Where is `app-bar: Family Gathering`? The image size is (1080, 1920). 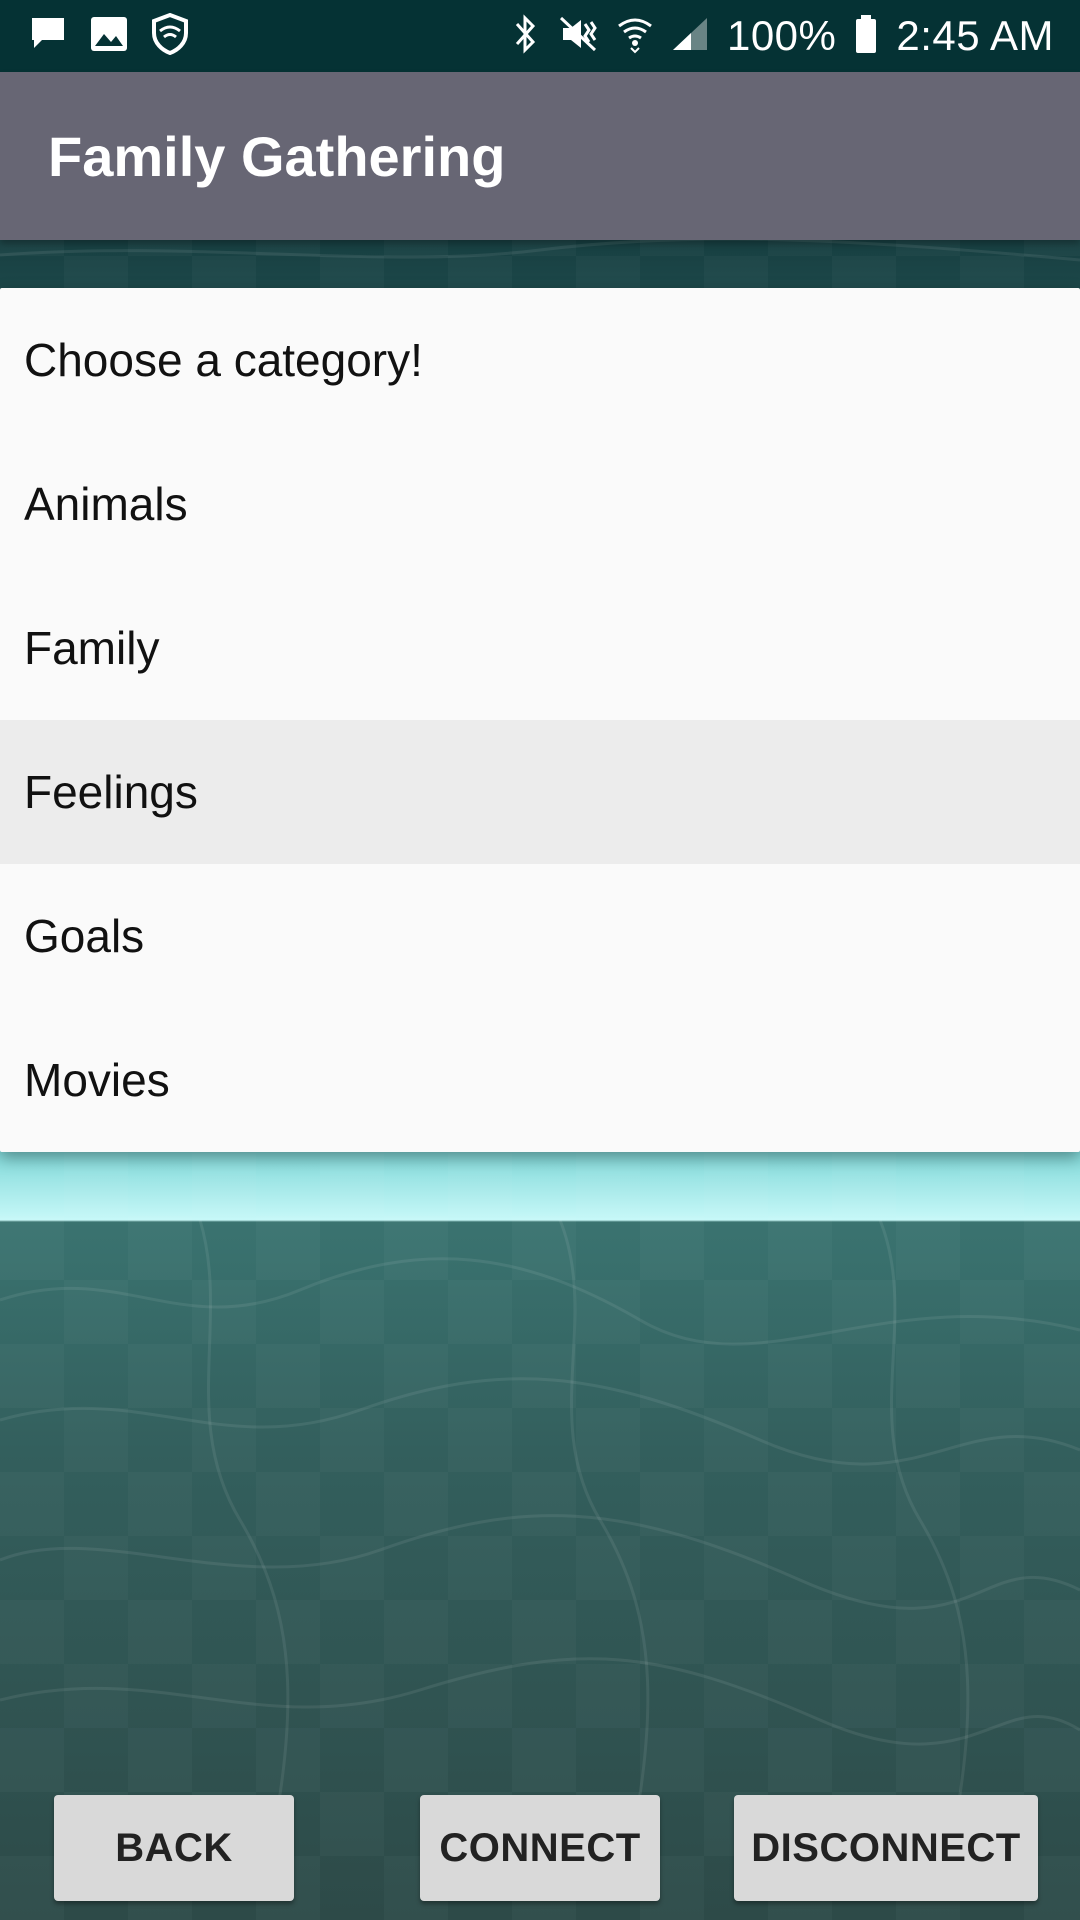
app-bar: Family Gathering is located at coordinates (540, 156).